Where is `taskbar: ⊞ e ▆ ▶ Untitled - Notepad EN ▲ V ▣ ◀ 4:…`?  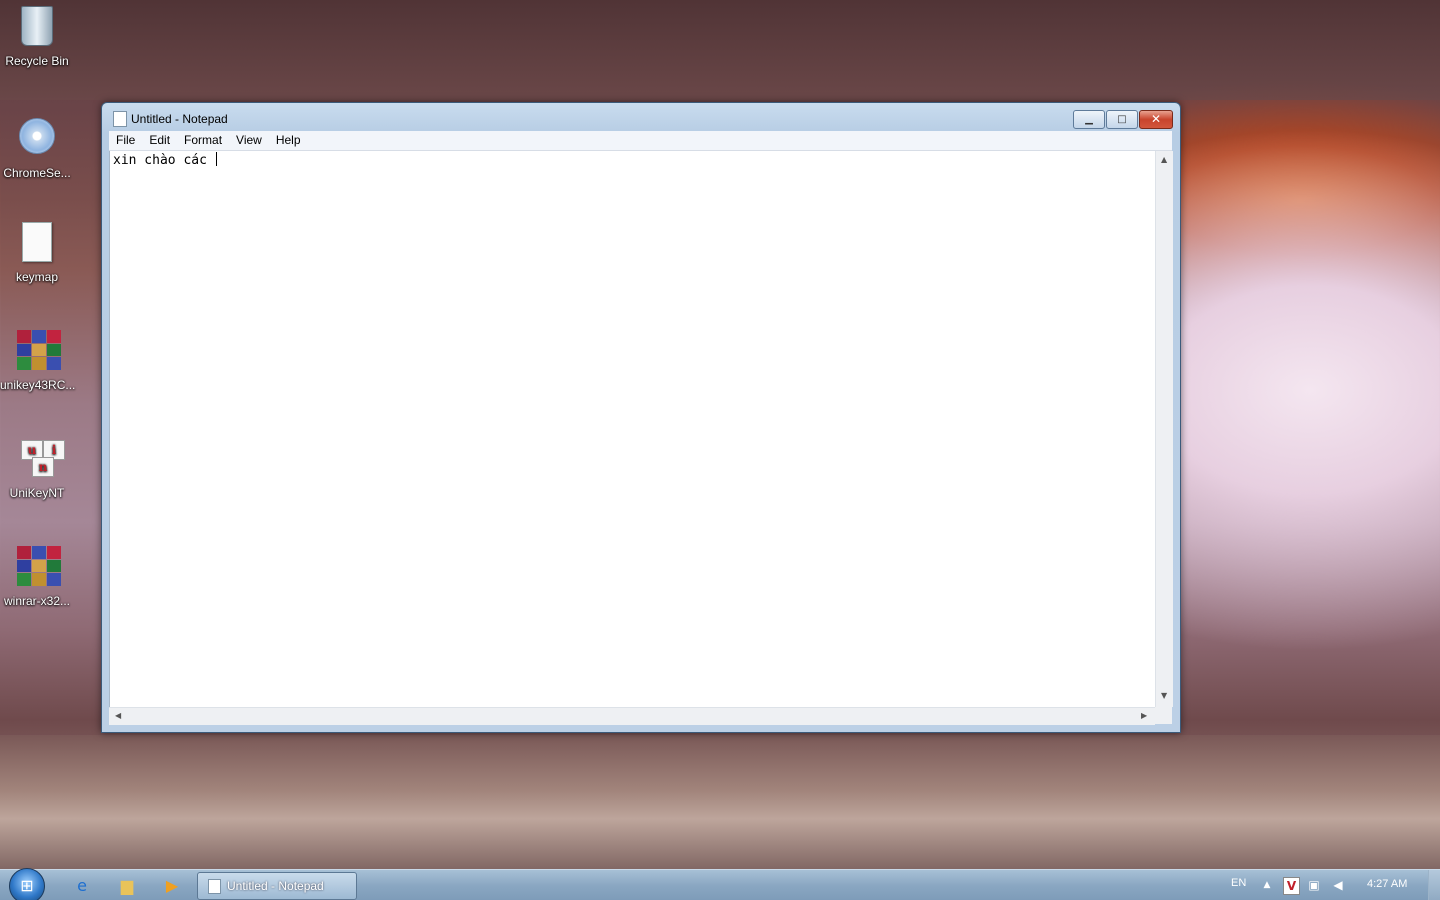
taskbar: ⊞ e ▆ ▶ Untitled - Notepad EN ▲ V ▣ ◀ 4:… is located at coordinates (720, 884).